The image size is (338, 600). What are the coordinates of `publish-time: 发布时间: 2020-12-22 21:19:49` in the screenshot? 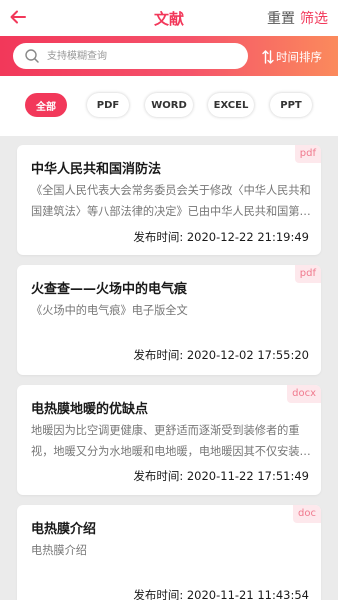 It's located at (221, 237).